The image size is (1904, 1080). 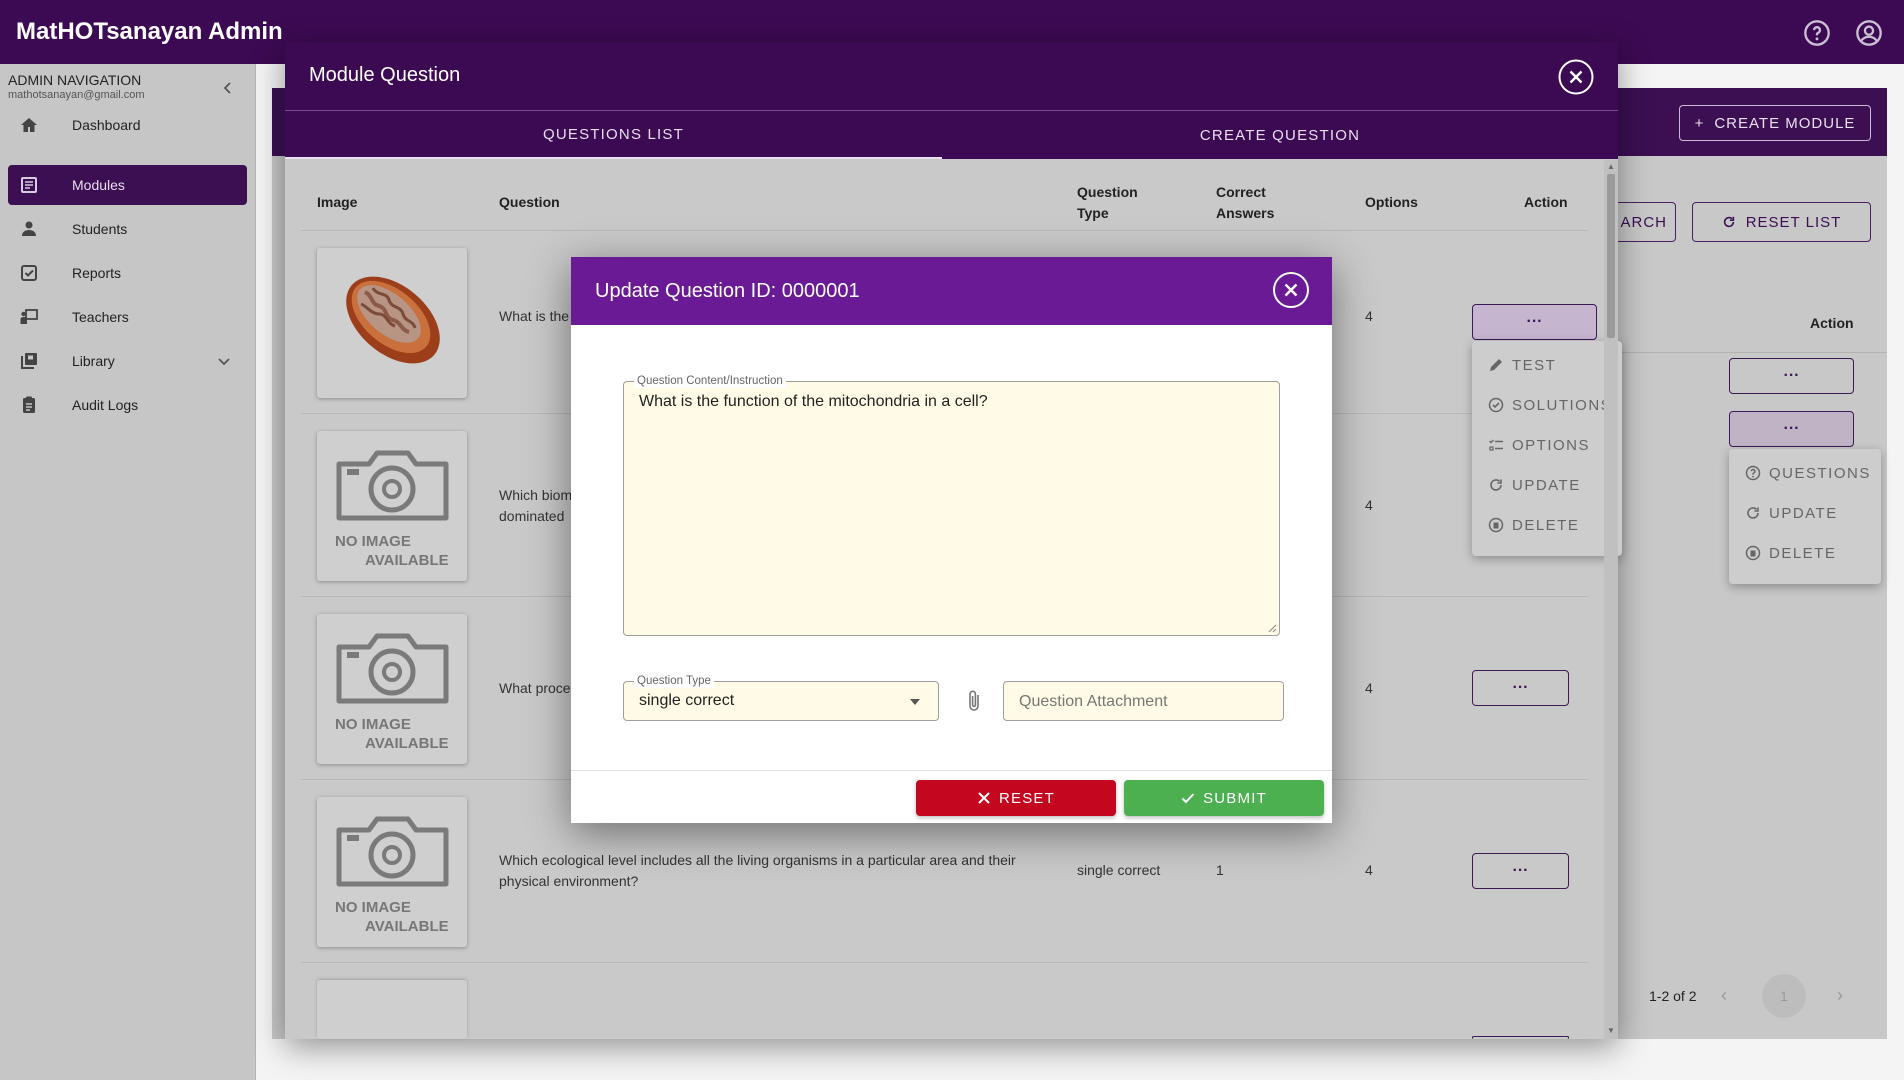 I want to click on field-label: Question Content/Instruction, so click(x=710, y=381).